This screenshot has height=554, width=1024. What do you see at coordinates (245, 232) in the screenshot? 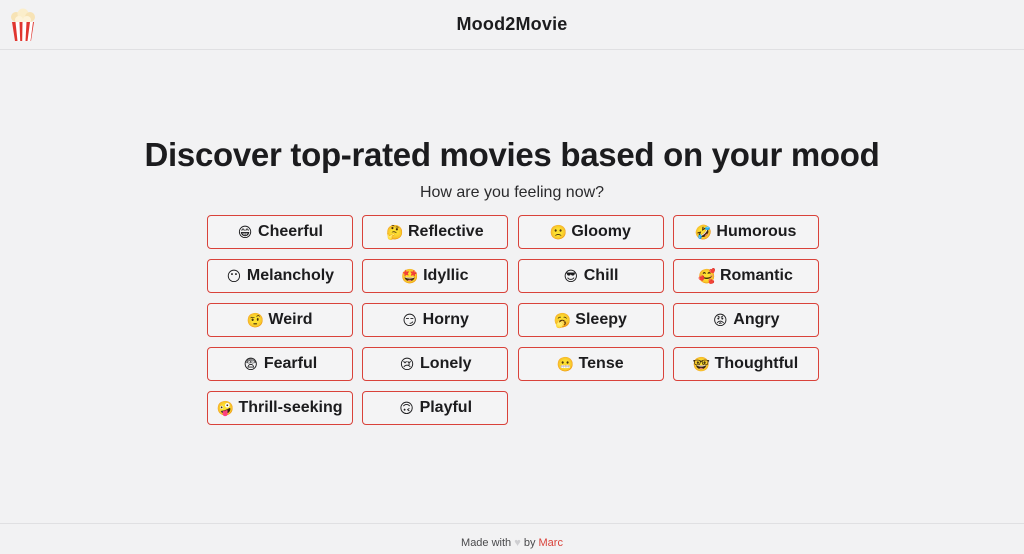
I see `grinning-face-icon: 😁` at bounding box center [245, 232].